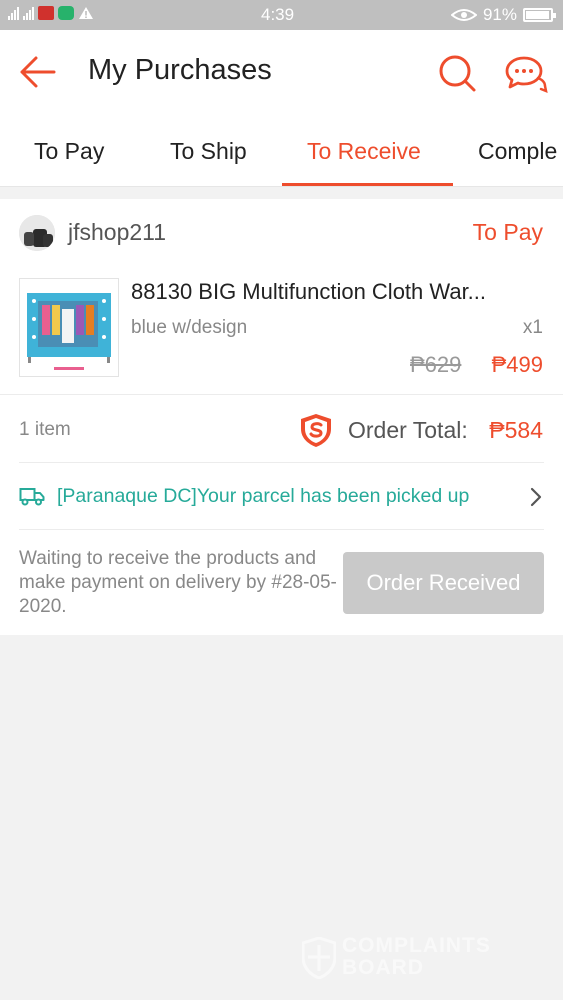 The width and height of the screenshot is (563, 1000). What do you see at coordinates (46, 13) in the screenshot?
I see `notification-icon` at bounding box center [46, 13].